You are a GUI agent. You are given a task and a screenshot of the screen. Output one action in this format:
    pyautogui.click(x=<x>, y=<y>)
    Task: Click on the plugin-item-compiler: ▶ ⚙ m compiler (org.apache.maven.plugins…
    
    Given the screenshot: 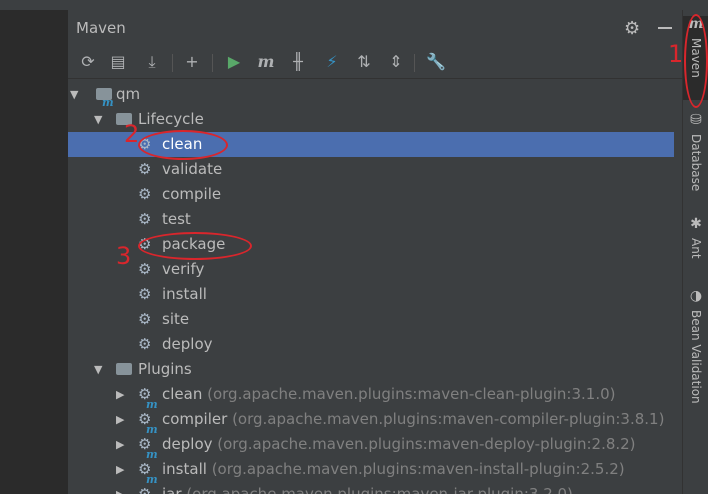 What is the action you would take?
    pyautogui.click(x=375, y=421)
    